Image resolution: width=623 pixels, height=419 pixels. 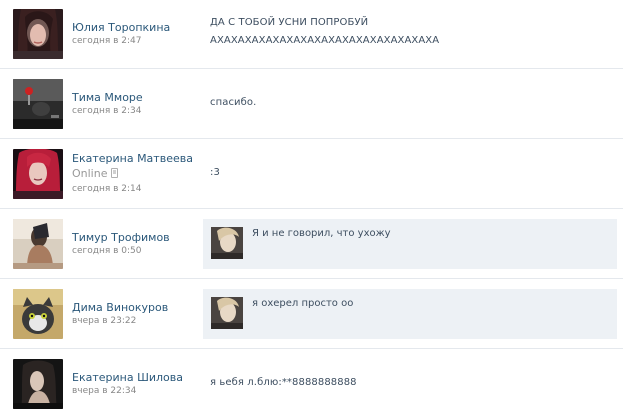 I want to click on message-time: сегодня в 2:34, so click(x=107, y=111).